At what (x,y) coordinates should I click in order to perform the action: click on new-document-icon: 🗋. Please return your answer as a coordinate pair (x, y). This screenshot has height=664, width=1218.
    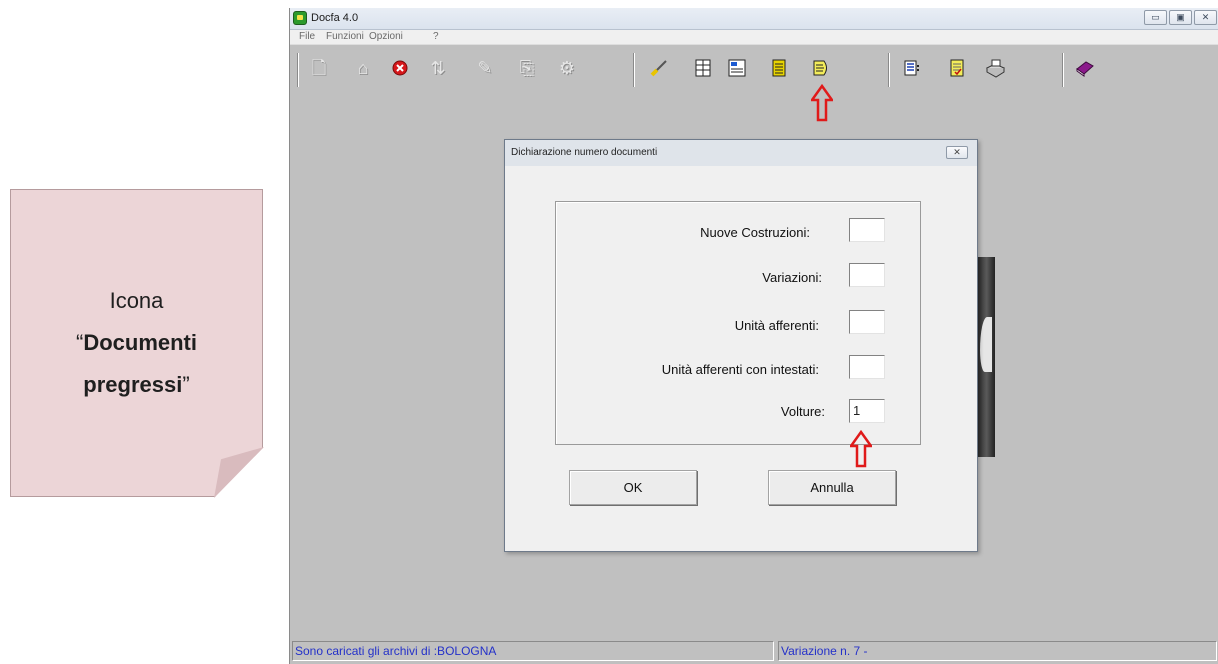
    Looking at the image, I should click on (319, 68).